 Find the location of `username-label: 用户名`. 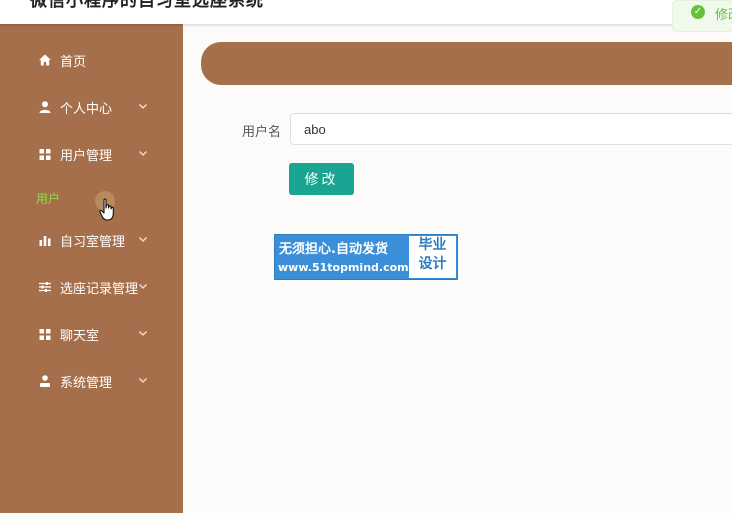

username-label: 用户名 is located at coordinates (262, 132).